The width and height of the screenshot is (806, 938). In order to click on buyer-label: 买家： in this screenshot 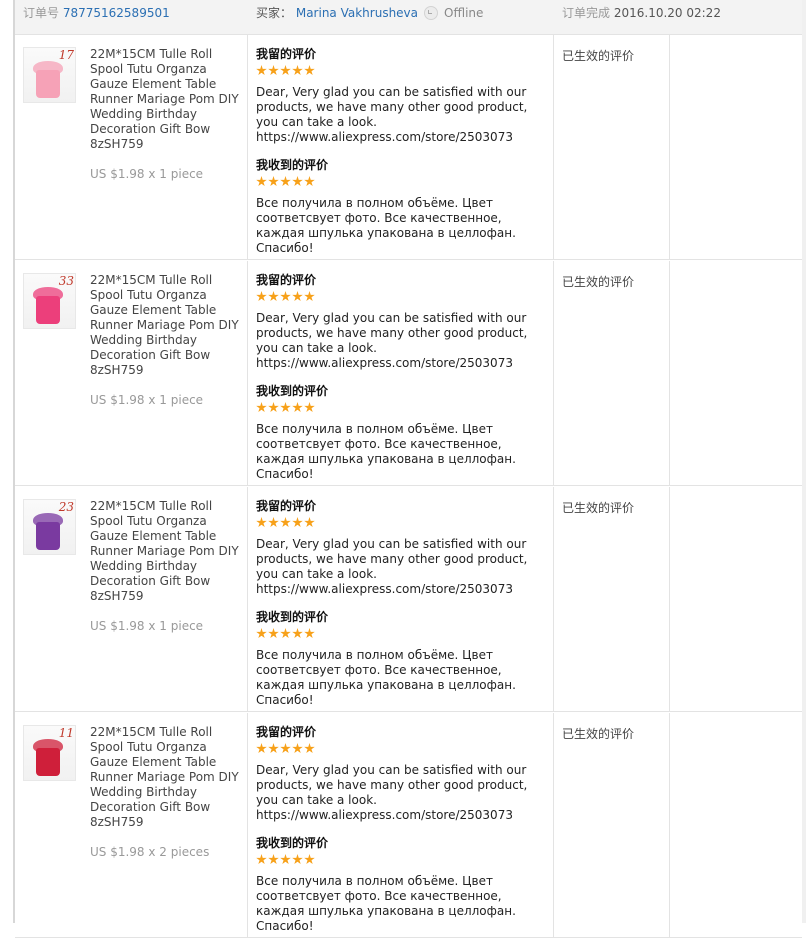, I will do `click(274, 13)`.